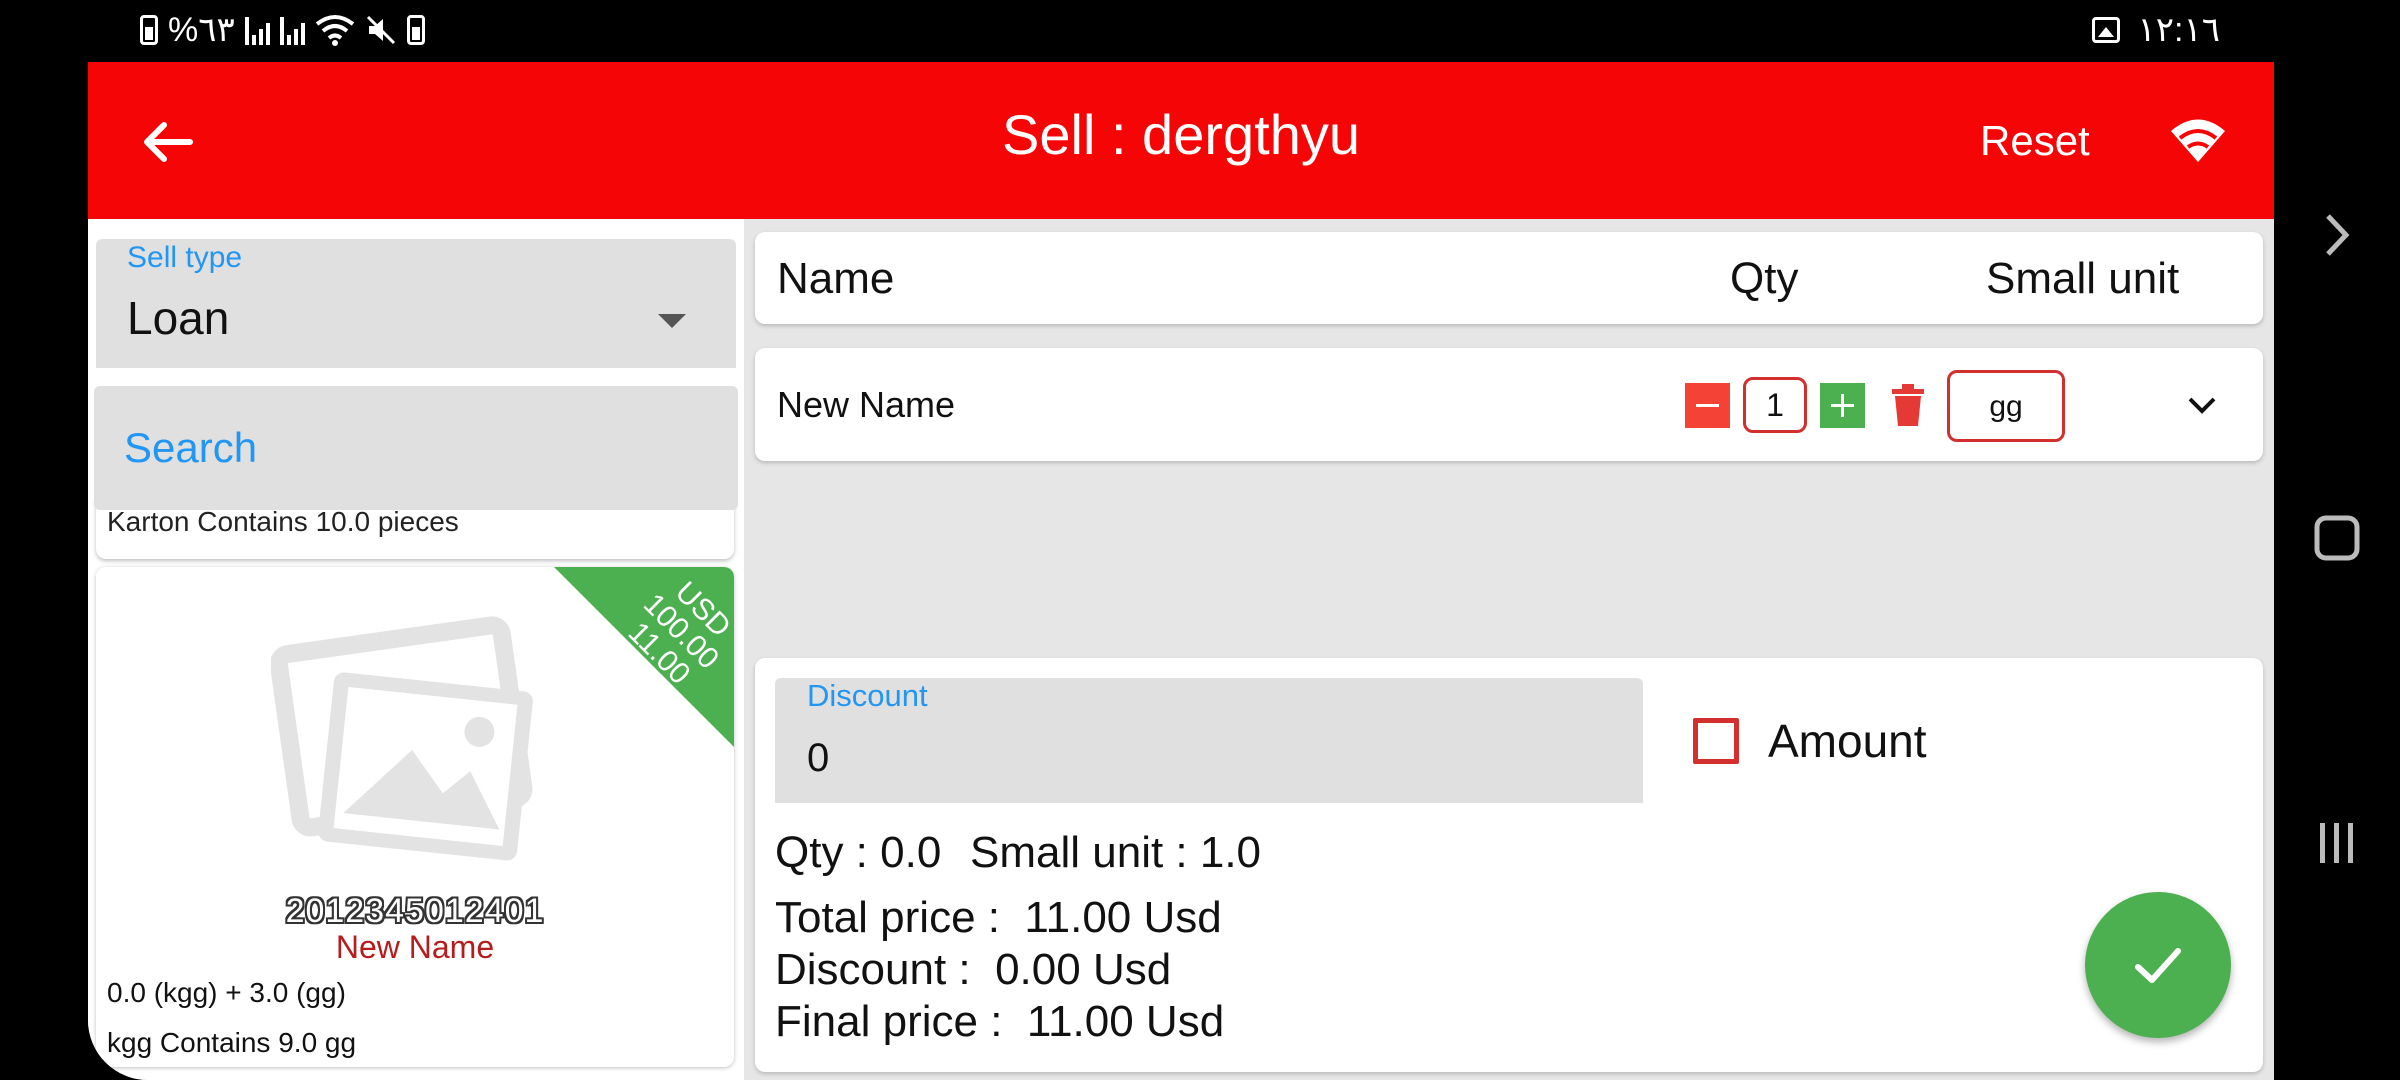  What do you see at coordinates (226, 992) in the screenshot?
I see `product-stock: 0.0 (kgg) + 3.0 (gg)` at bounding box center [226, 992].